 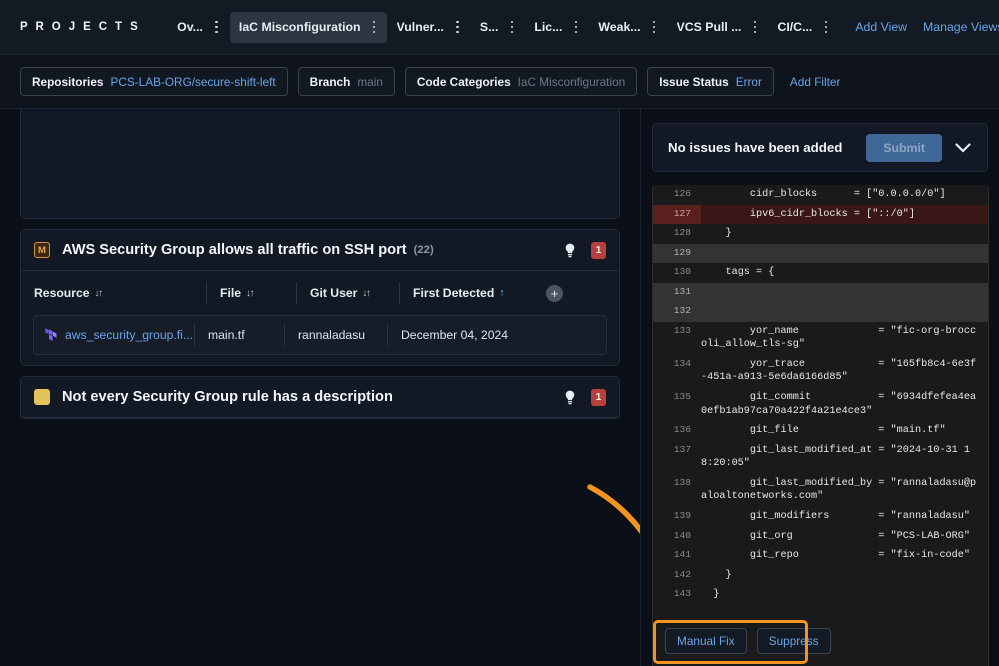 I want to click on code-line: 128 }, so click(x=820, y=234).